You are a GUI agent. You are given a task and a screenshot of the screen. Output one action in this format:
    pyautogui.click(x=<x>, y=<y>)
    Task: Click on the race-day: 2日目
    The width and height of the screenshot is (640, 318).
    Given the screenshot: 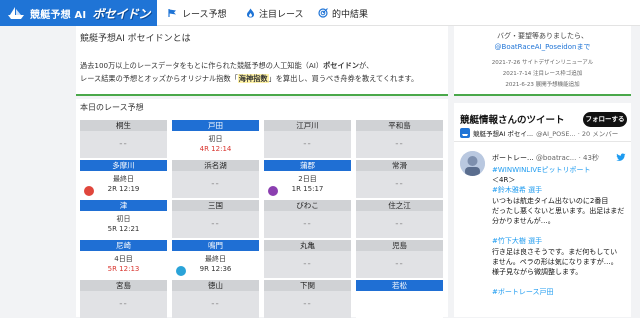 What is the action you would take?
    pyautogui.click(x=307, y=179)
    